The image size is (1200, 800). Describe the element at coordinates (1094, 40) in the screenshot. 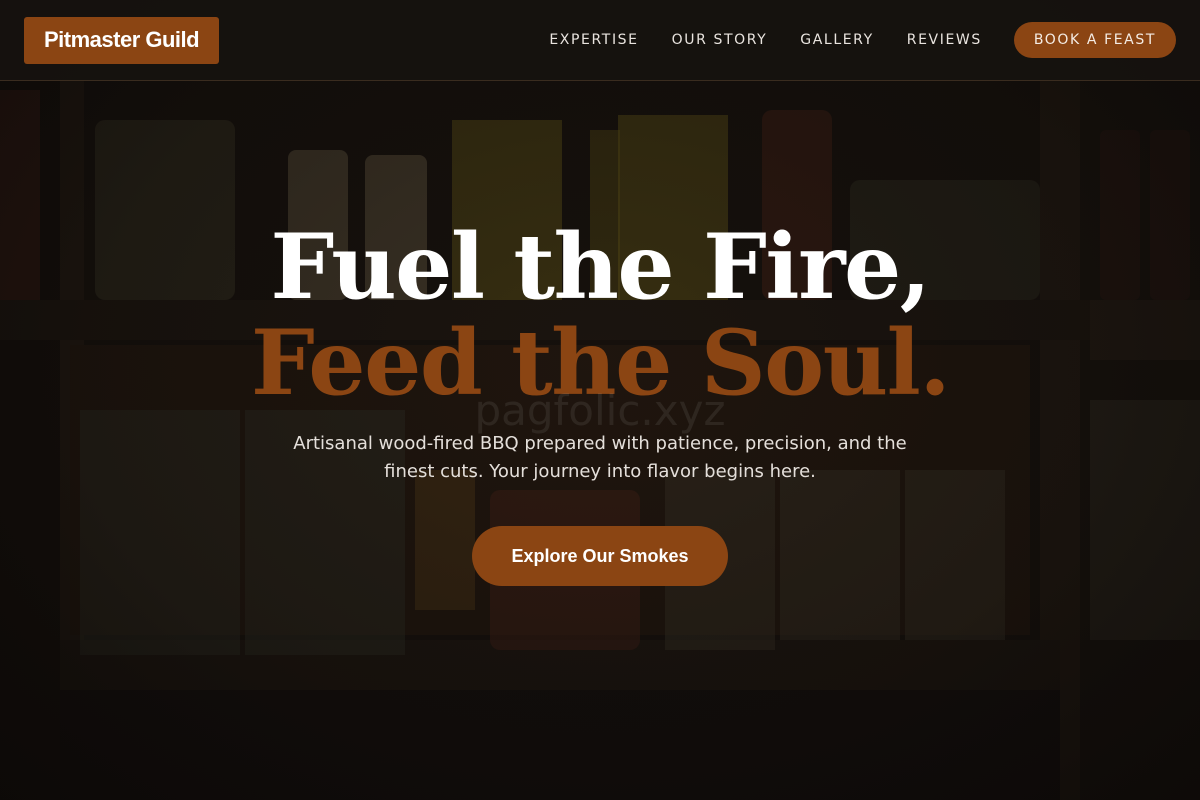

I see `book-a-feast-button: BOOK A FEAST` at that location.